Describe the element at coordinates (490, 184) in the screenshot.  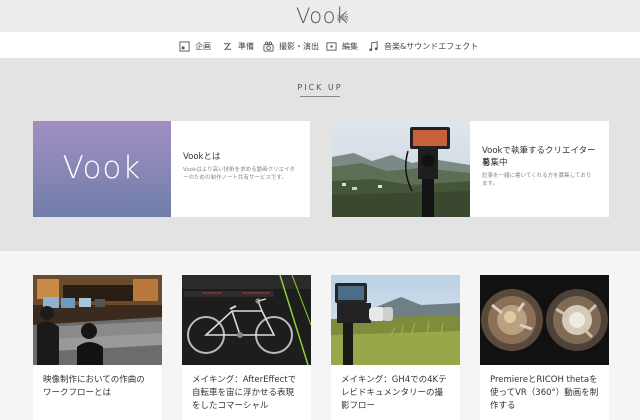
I see `feature-description-line: ます。` at that location.